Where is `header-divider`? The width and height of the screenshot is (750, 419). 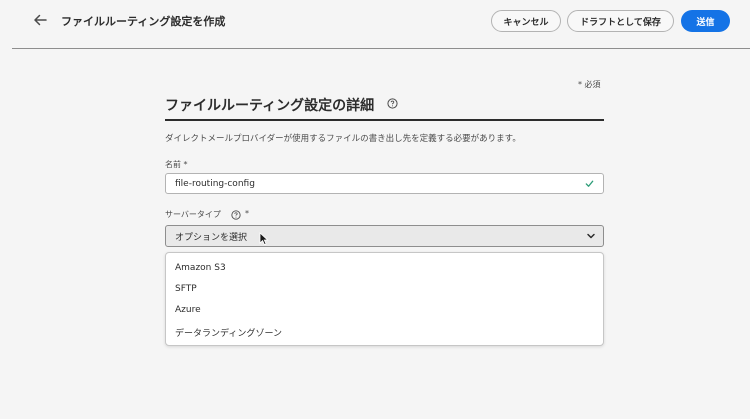 header-divider is located at coordinates (381, 48).